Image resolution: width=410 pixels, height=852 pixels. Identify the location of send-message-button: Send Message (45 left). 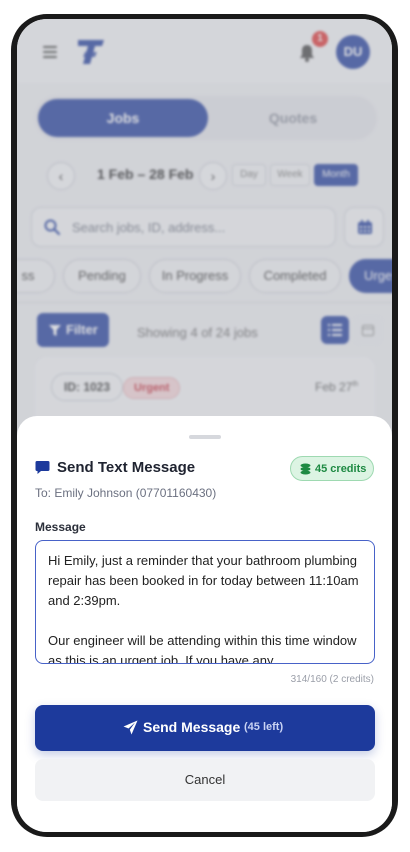
(205, 728).